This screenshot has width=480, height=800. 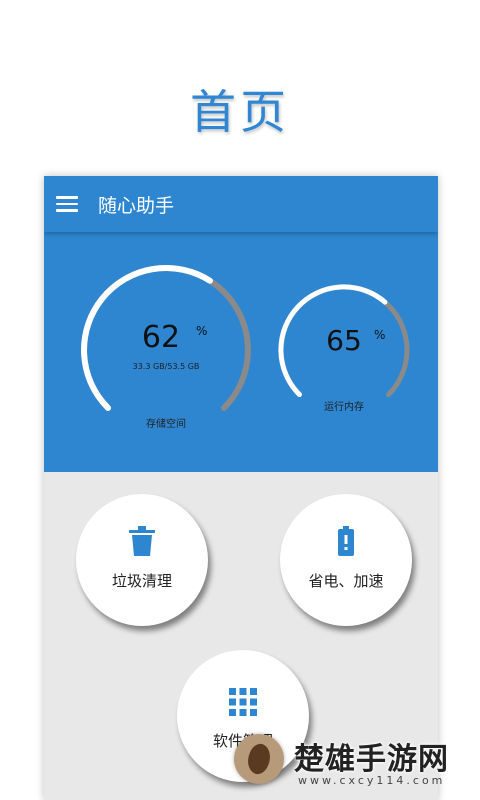 What do you see at coordinates (142, 560) in the screenshot?
I see `junk-clean-button: 垃圾清理` at bounding box center [142, 560].